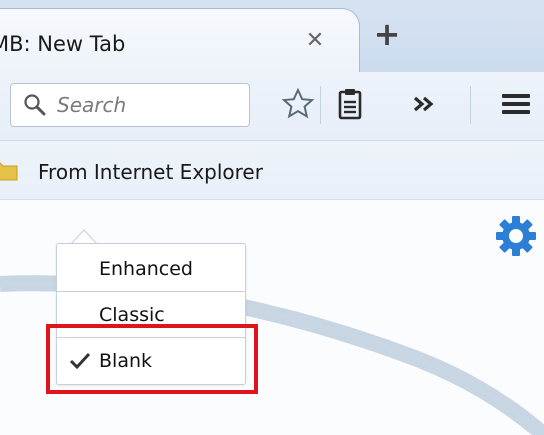 This screenshot has width=544, height=435. Describe the element at coordinates (151, 291) in the screenshot. I see `menu-separator` at that location.